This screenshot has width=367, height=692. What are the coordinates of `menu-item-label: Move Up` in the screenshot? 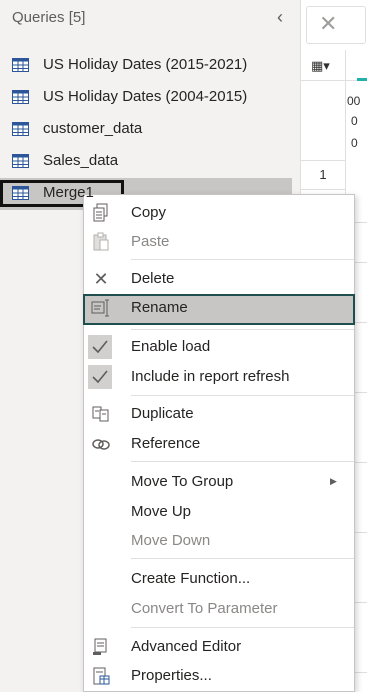 It's located at (161, 511).